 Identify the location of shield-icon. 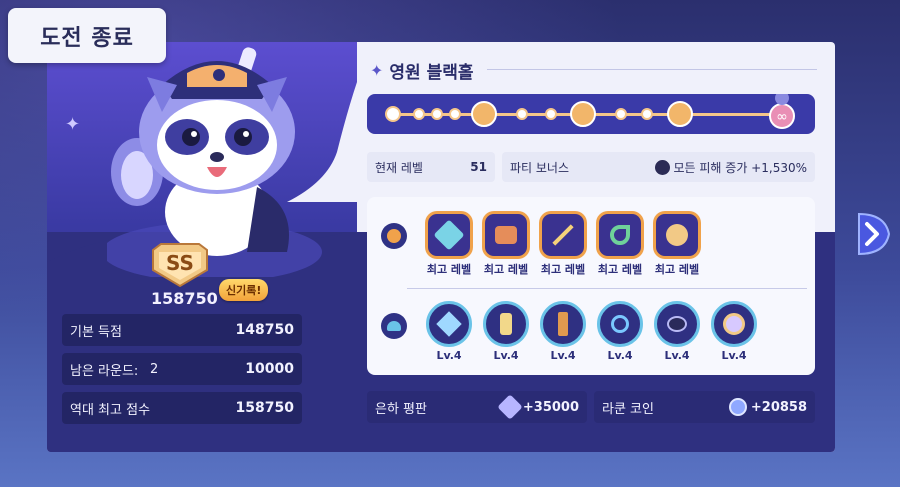
(677, 235).